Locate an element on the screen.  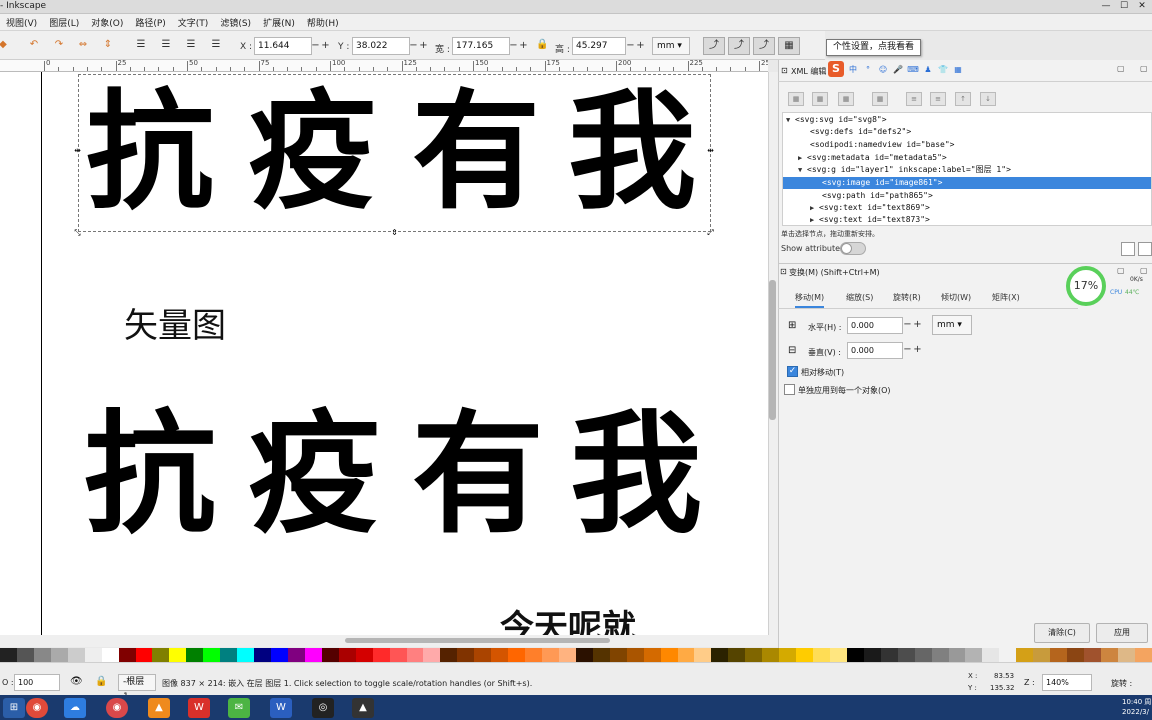
lower-to-bottom-icon: ☰ is located at coordinates (216, 45).